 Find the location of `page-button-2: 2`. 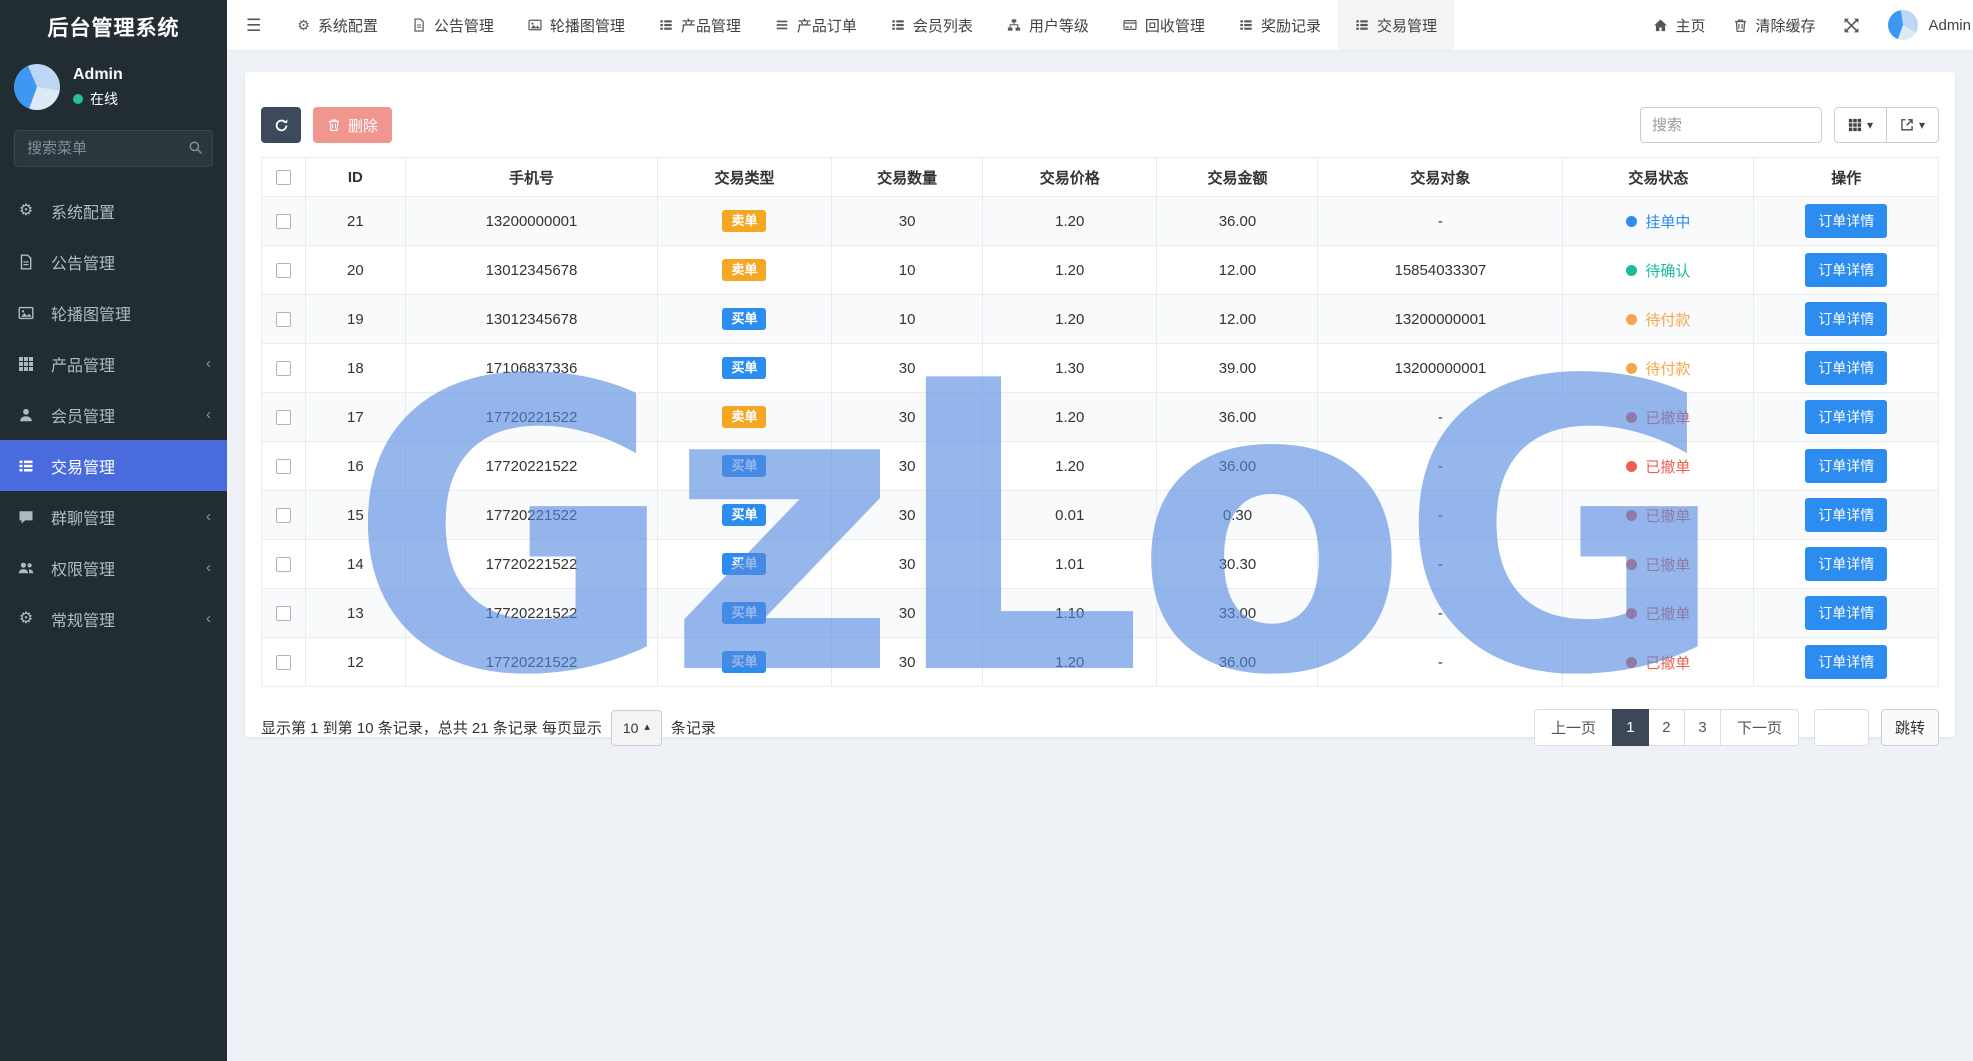

page-button-2: 2 is located at coordinates (1666, 727).